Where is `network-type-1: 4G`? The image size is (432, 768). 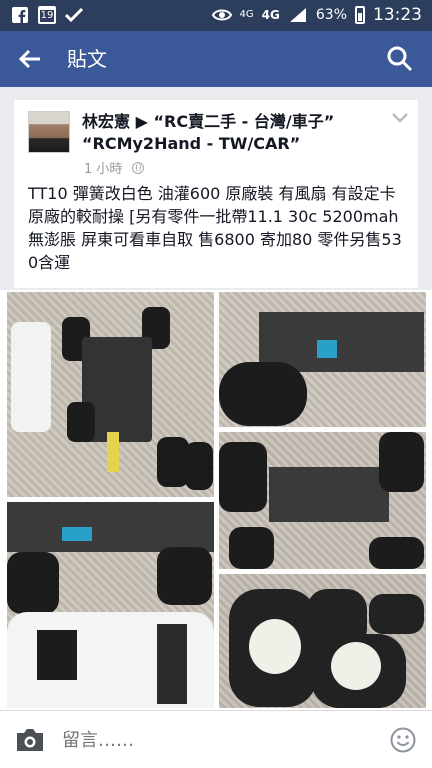 network-type-1: 4G is located at coordinates (246, 14).